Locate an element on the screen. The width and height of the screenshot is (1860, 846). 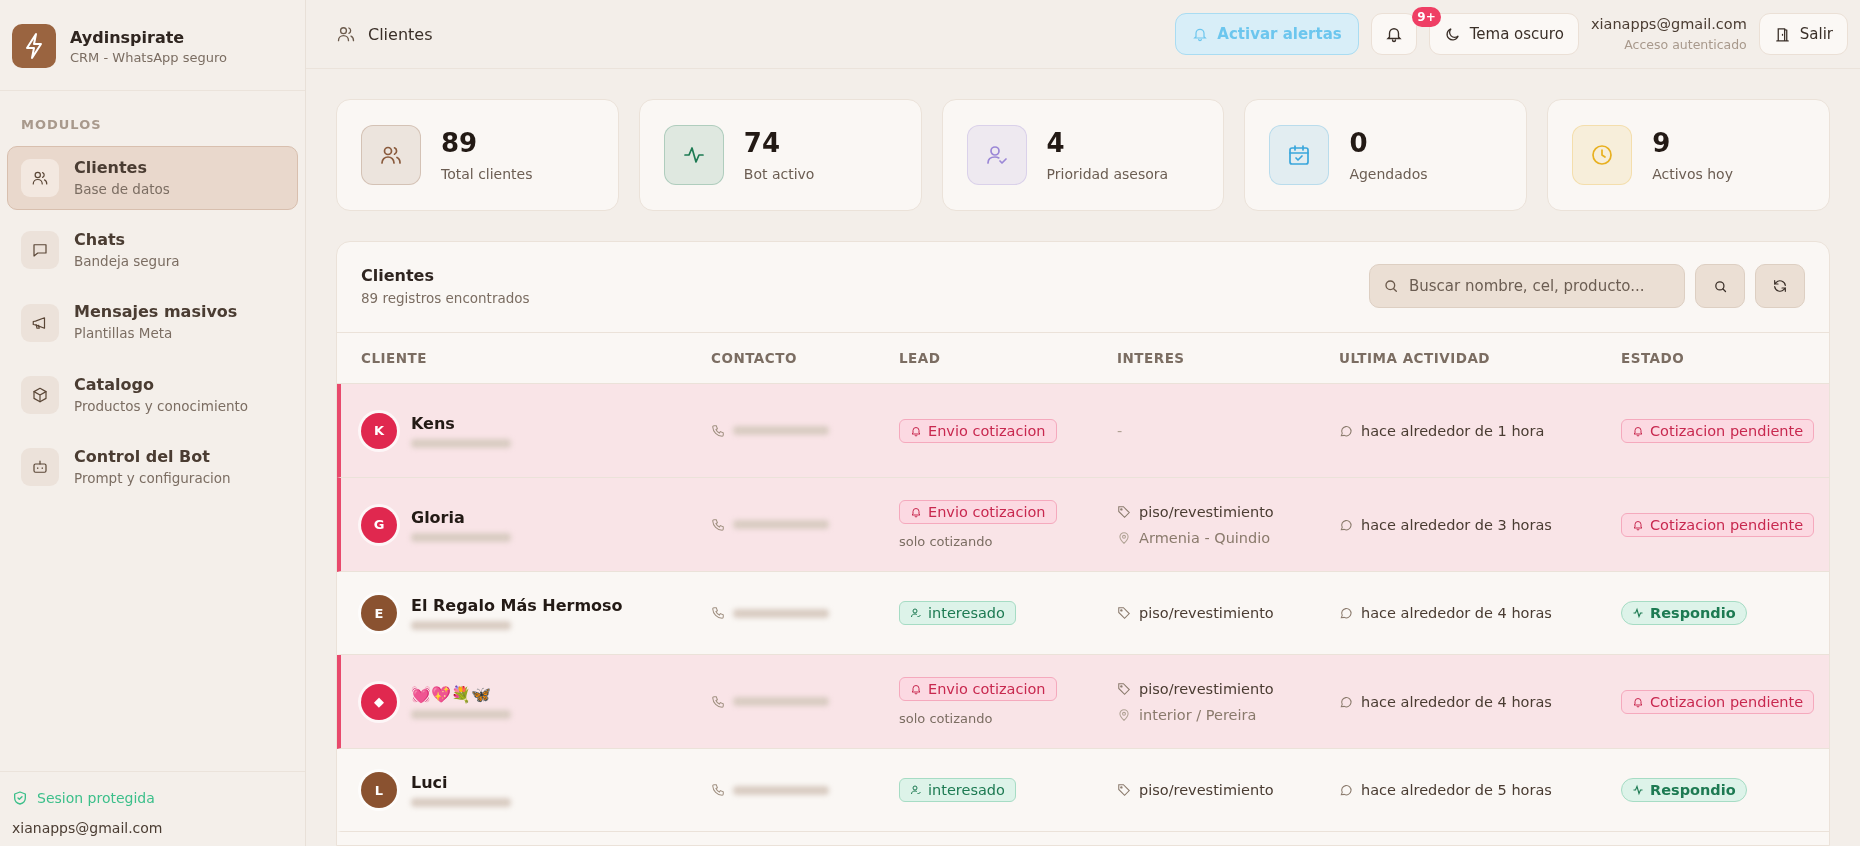
table-row: K Kens Envio cotizacion - hace alrededor de 1 hora Cotizacion pendiente is located at coordinates (1083, 431).